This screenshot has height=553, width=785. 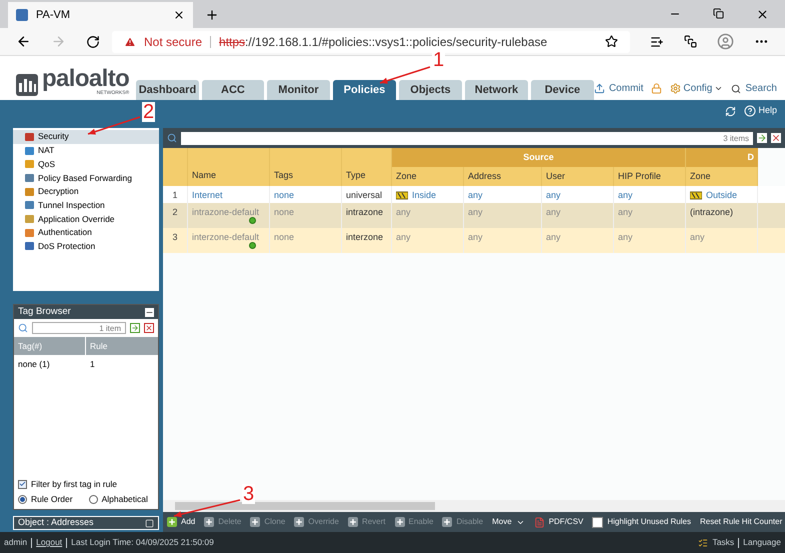 What do you see at coordinates (599, 88) in the screenshot?
I see `upload-icon` at bounding box center [599, 88].